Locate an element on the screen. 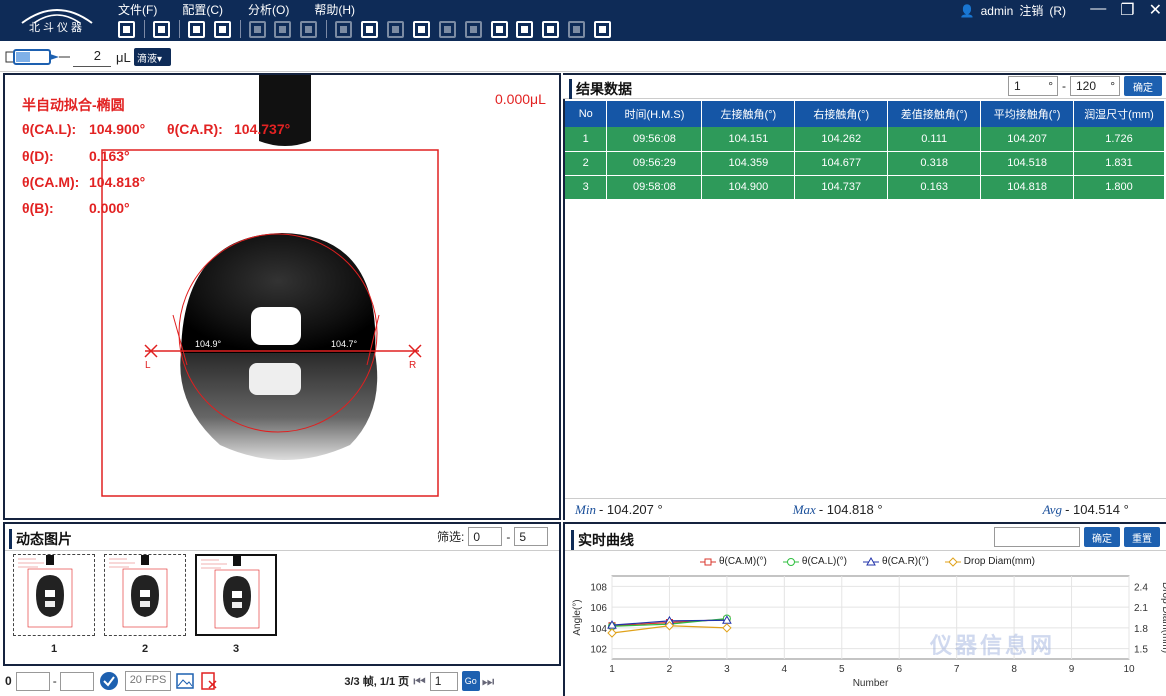 This screenshot has width=1166, height=696. range-confirm-button: 确定 is located at coordinates (1143, 86).